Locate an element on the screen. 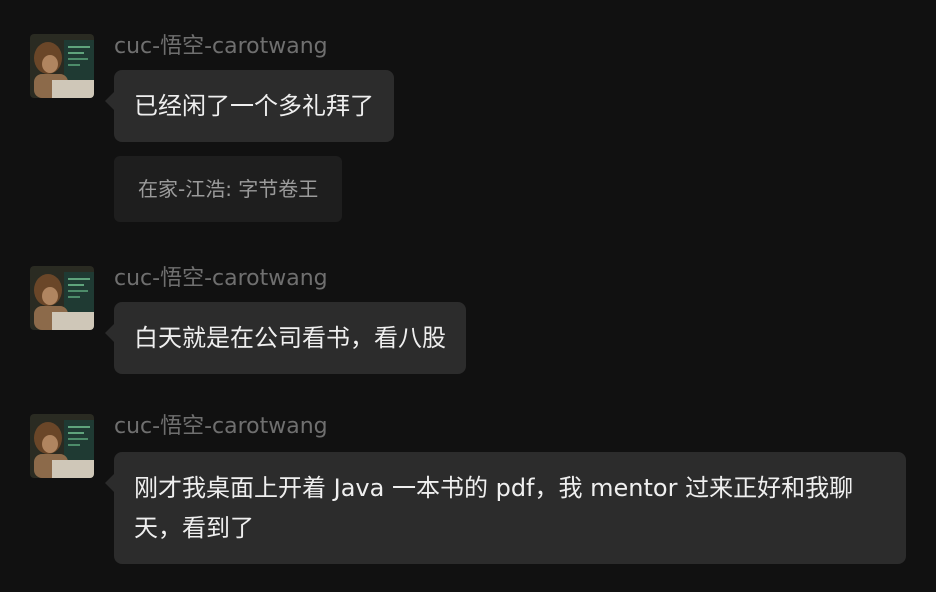 This screenshot has width=936, height=592. quoted-reply: 在家-江浩: 字节卷王 is located at coordinates (228, 189).